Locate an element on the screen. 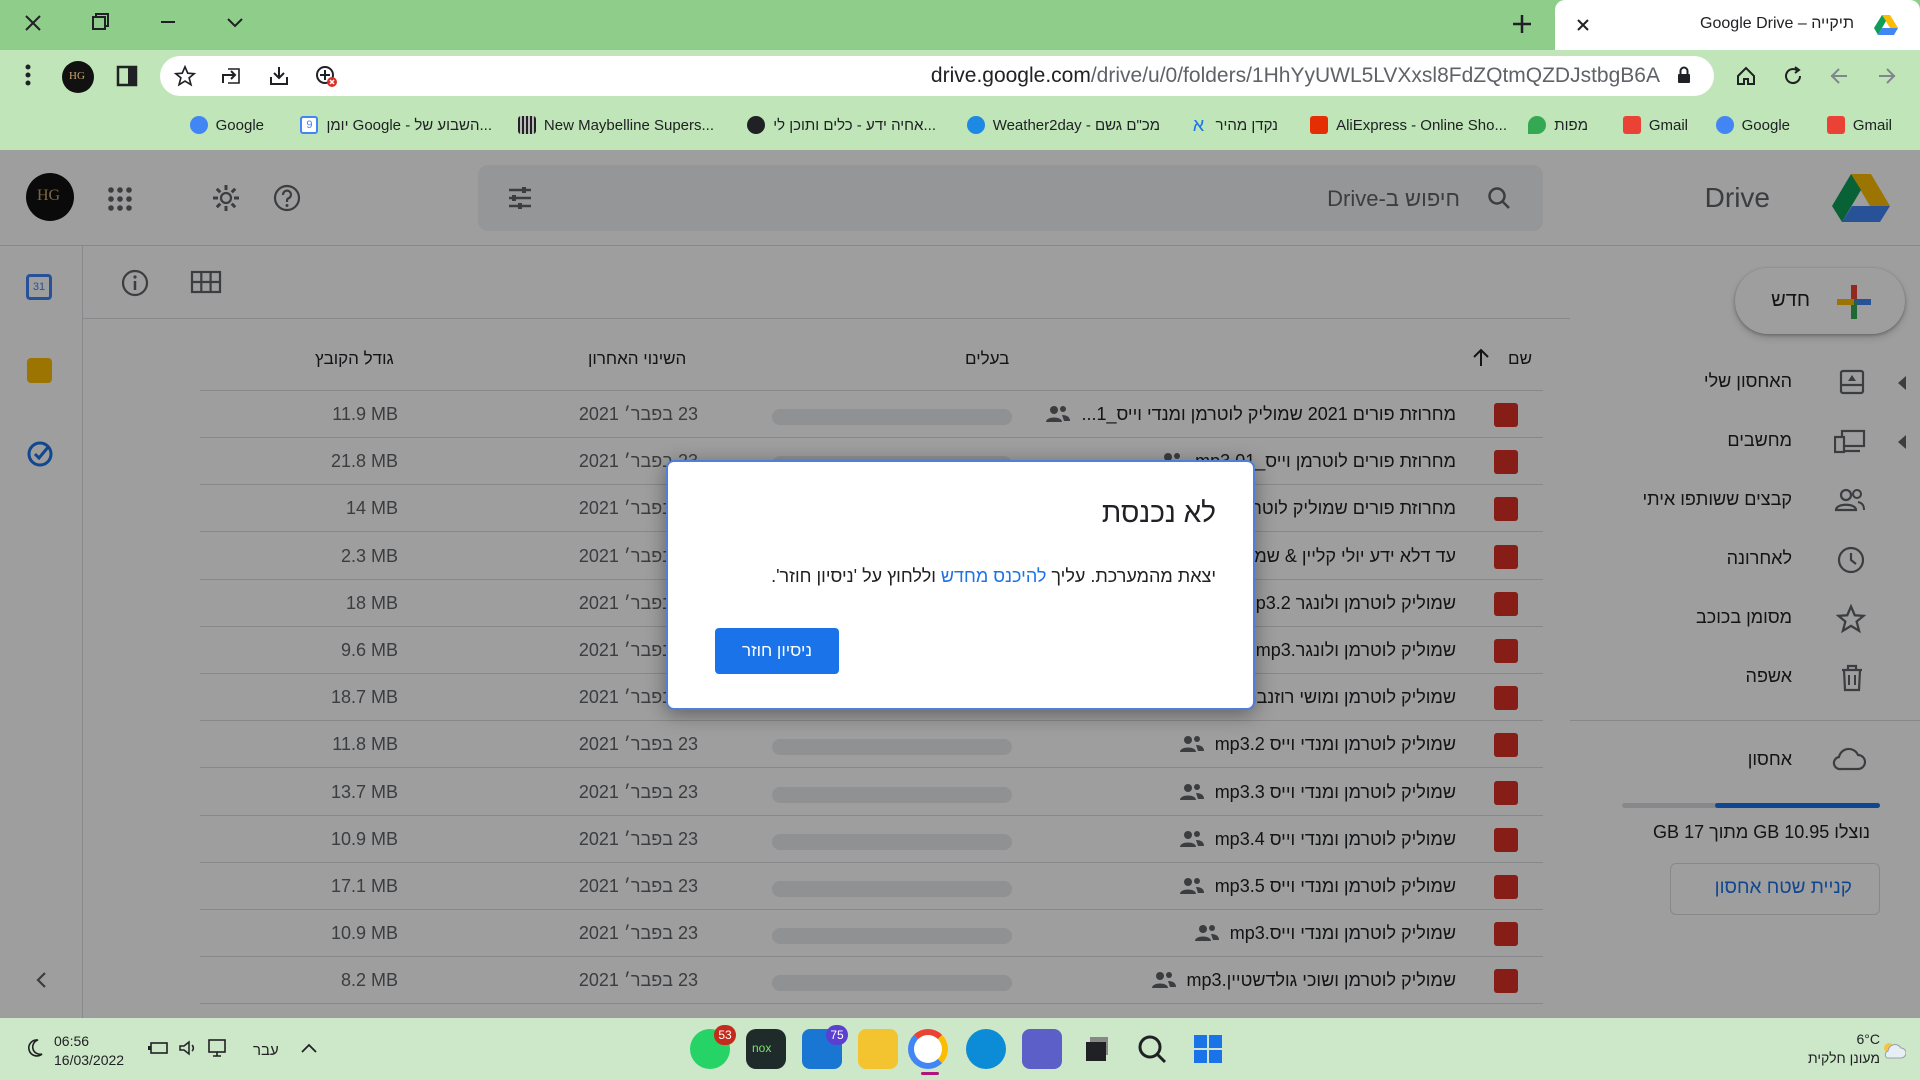 Image resolution: width=1920 pixels, height=1080 pixels. extension-blocked-icon is located at coordinates (326, 76).